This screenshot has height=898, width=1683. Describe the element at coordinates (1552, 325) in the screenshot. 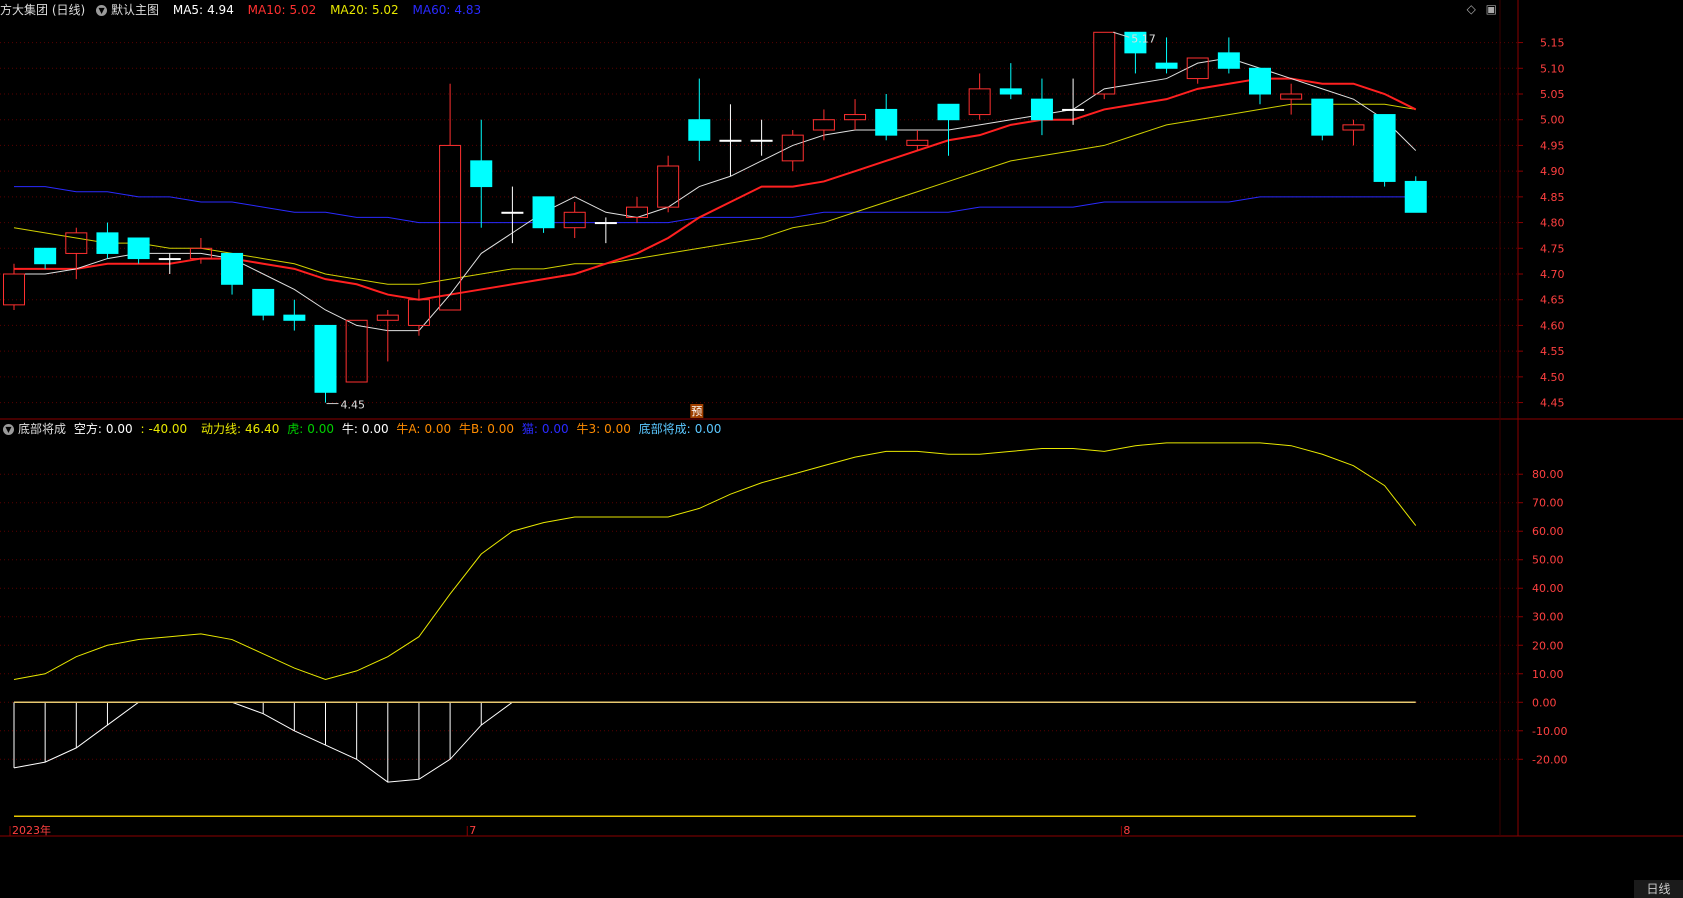

I see `price-tick-label: 4.60` at that location.